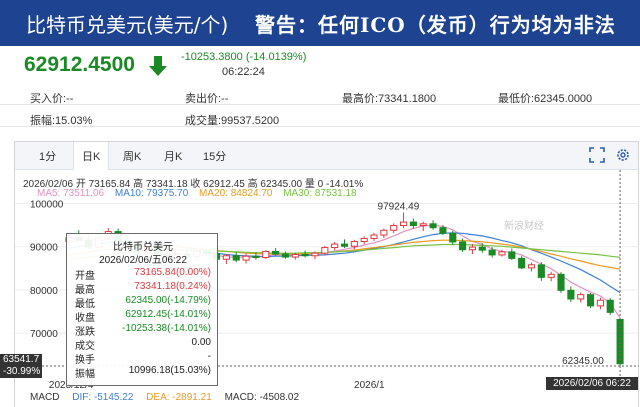  Describe the element at coordinates (172, 286) in the screenshot. I see `tooltip-row-value: 73341.18(0.24%)` at that location.